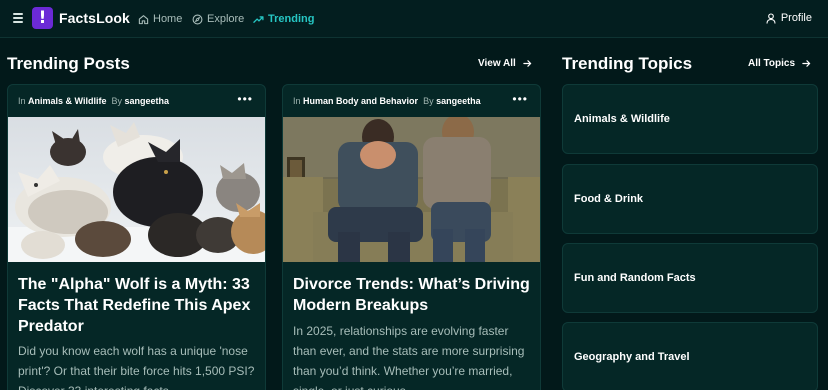  What do you see at coordinates (497, 63) in the screenshot?
I see `view-all-label: View All` at bounding box center [497, 63].